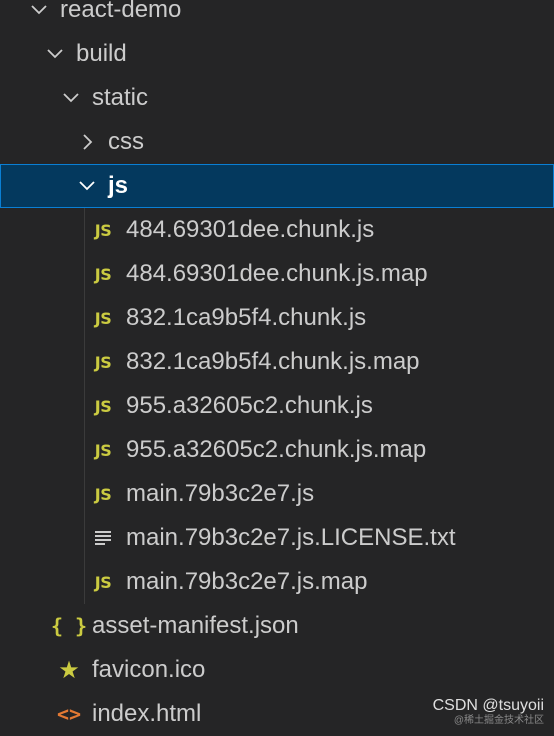 The width and height of the screenshot is (554, 736). I want to click on folder-label: react-demo, so click(121, 11).